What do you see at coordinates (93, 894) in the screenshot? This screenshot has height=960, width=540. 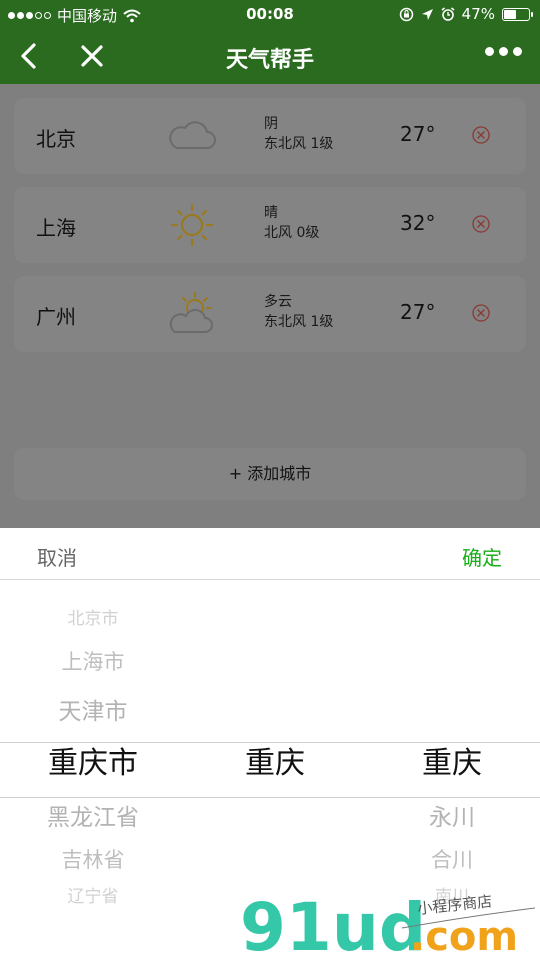 I see `picker-option: 辽宁省` at bounding box center [93, 894].